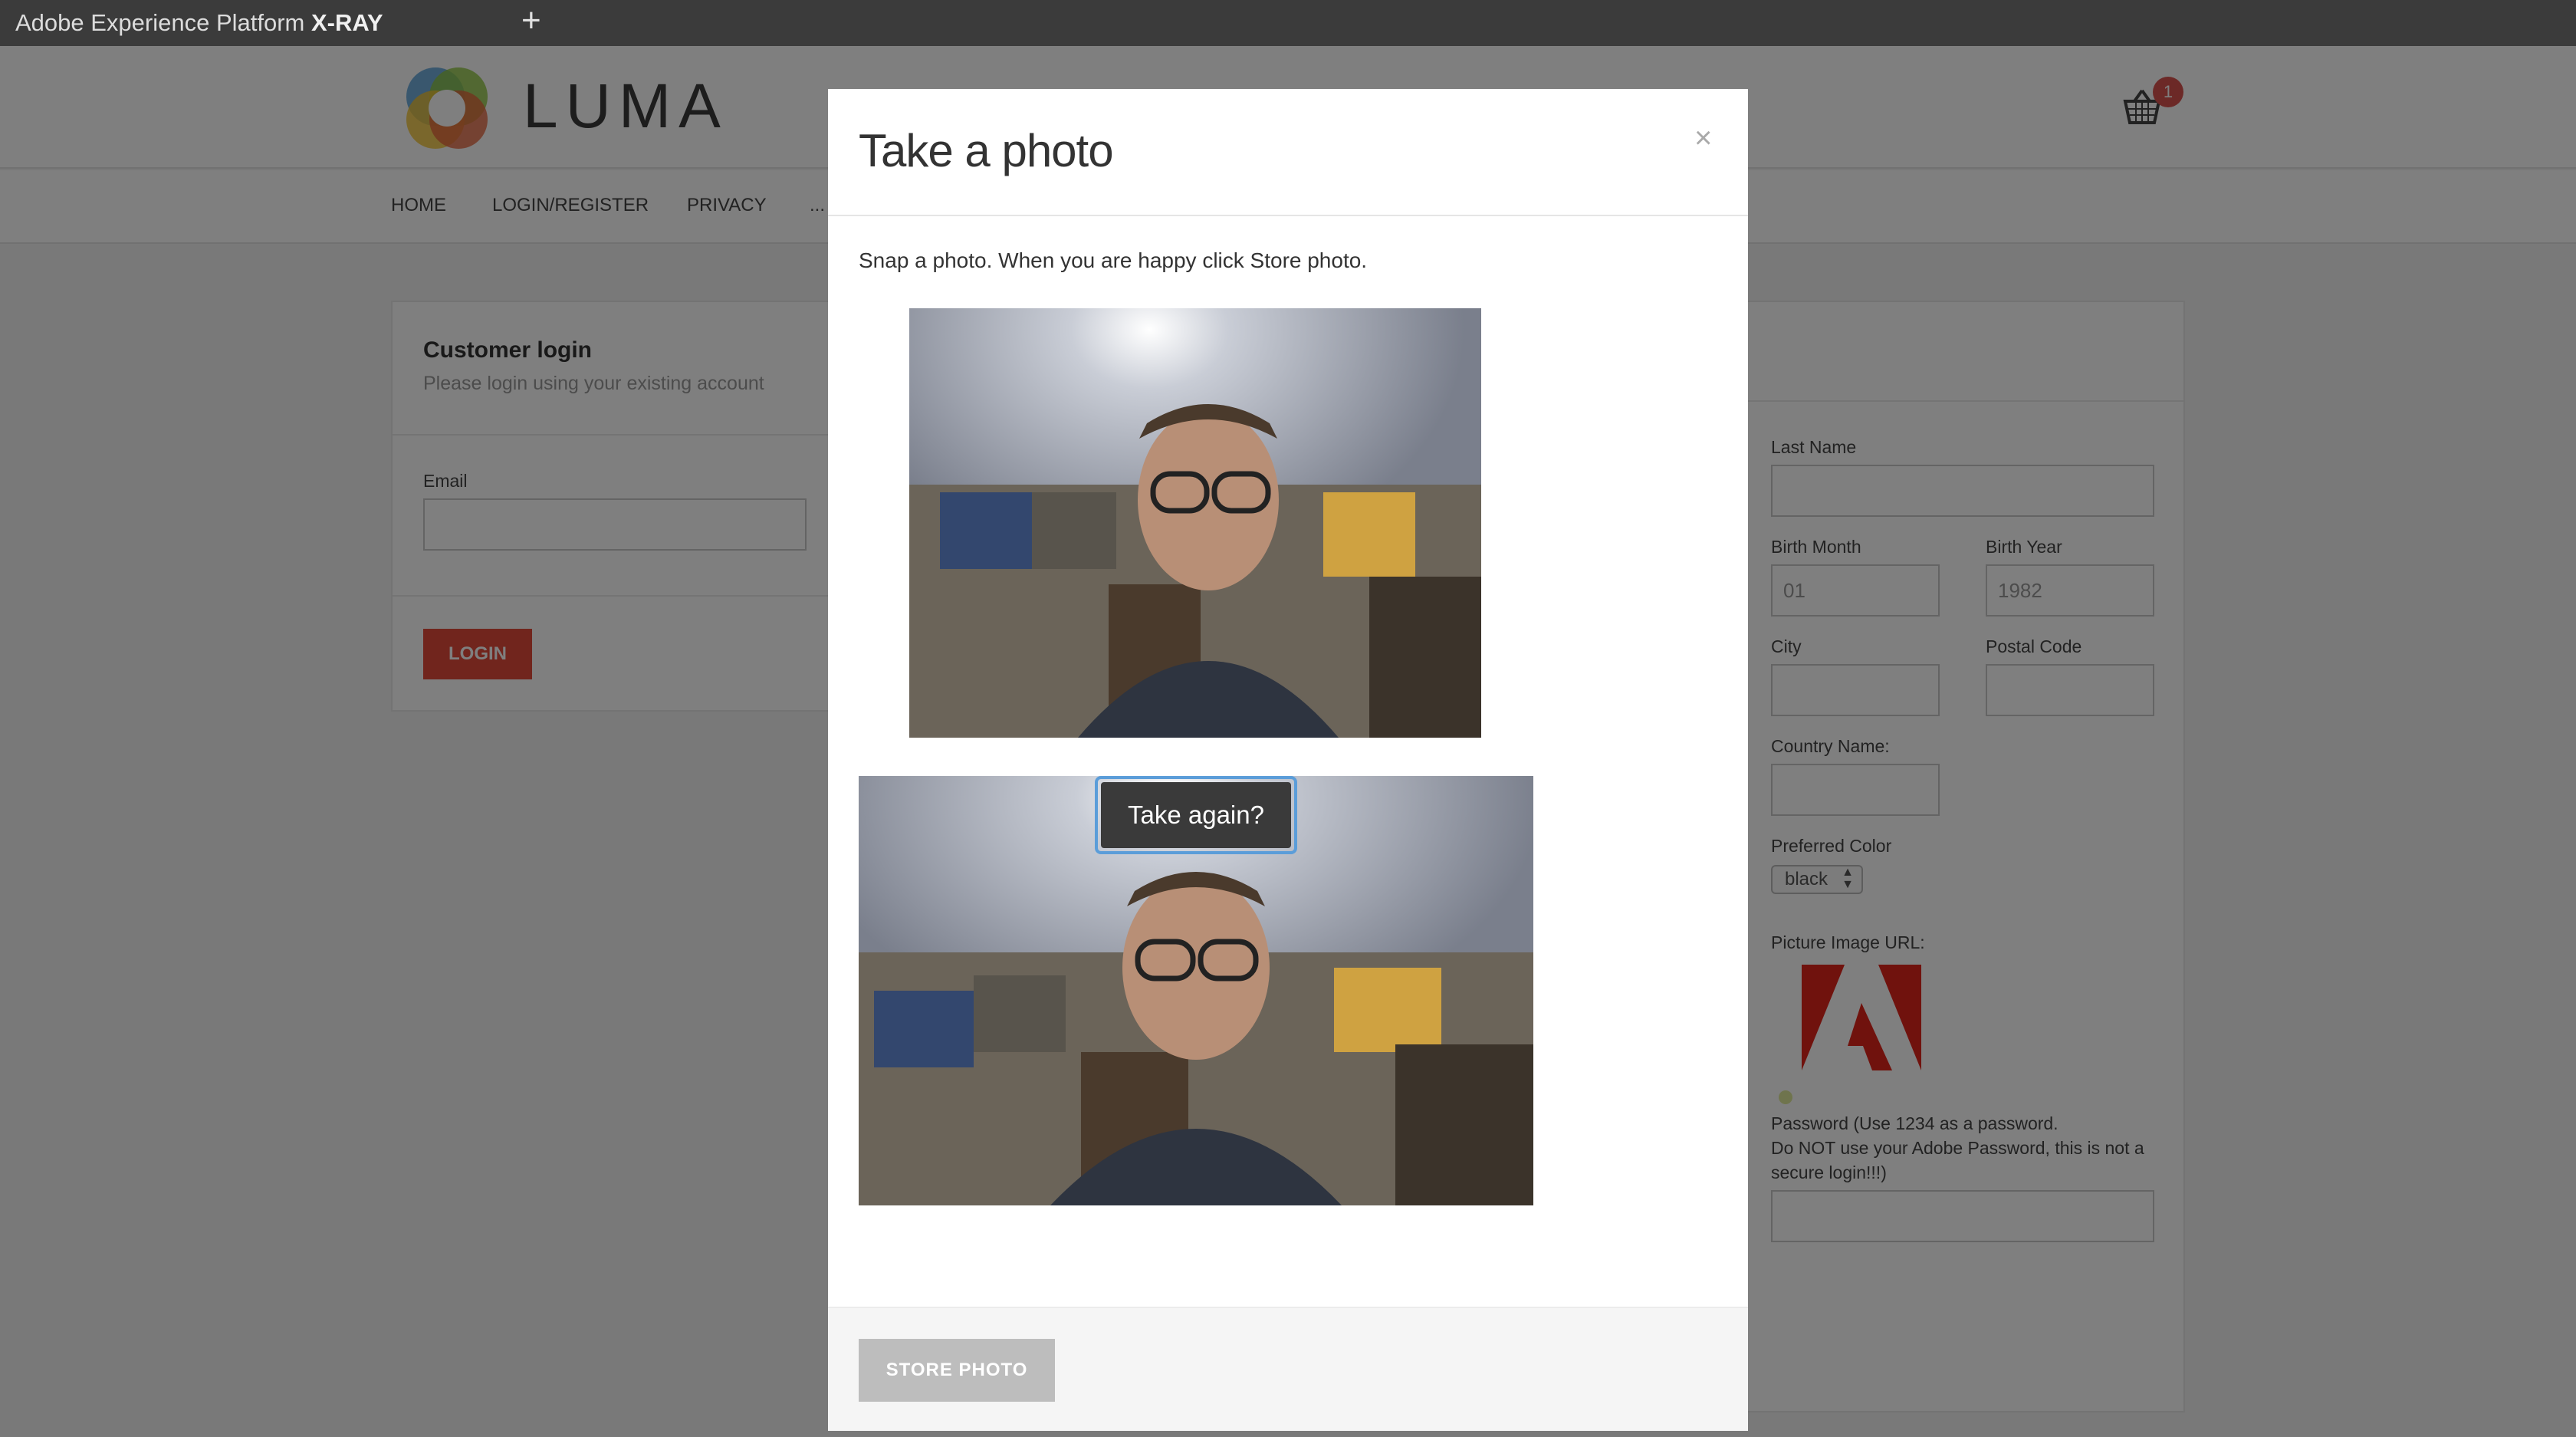 The width and height of the screenshot is (2576, 1437). I want to click on camera-preview, so click(1195, 523).